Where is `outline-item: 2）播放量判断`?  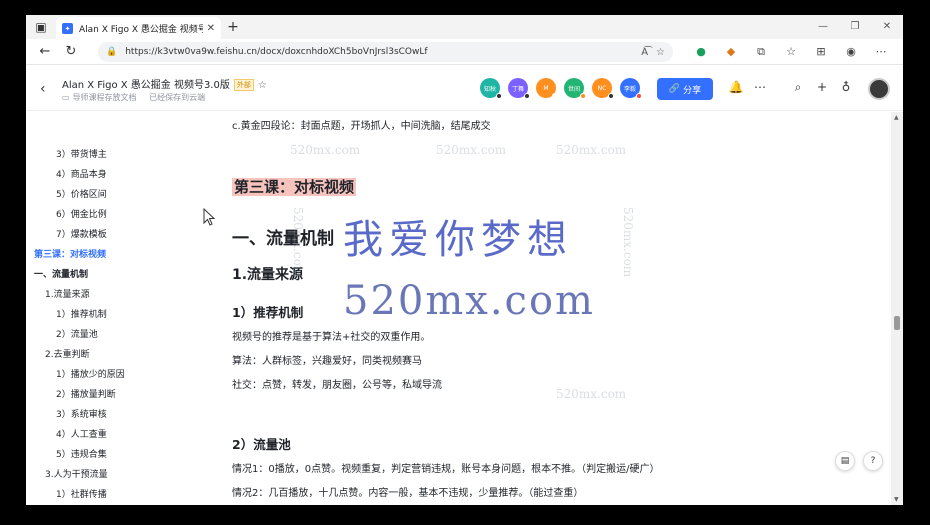 outline-item: 2）播放量判断 is located at coordinates (86, 393).